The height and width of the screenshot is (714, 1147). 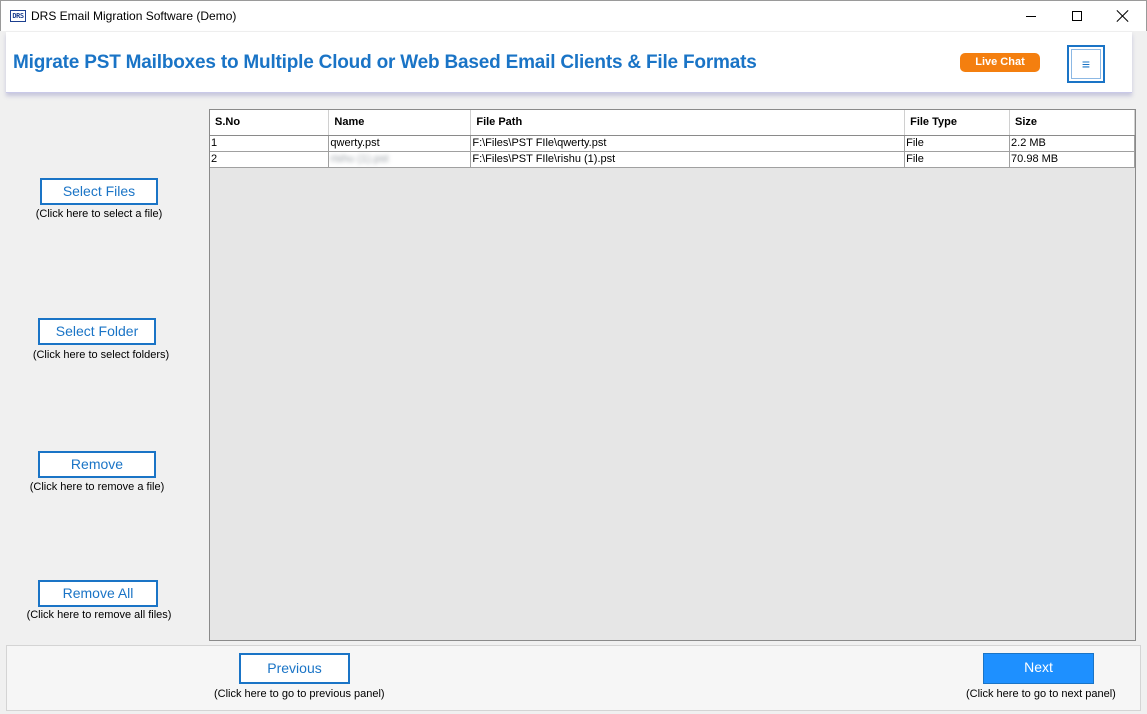 I want to click on column-header-file-path: File Path, so click(x=688, y=123).